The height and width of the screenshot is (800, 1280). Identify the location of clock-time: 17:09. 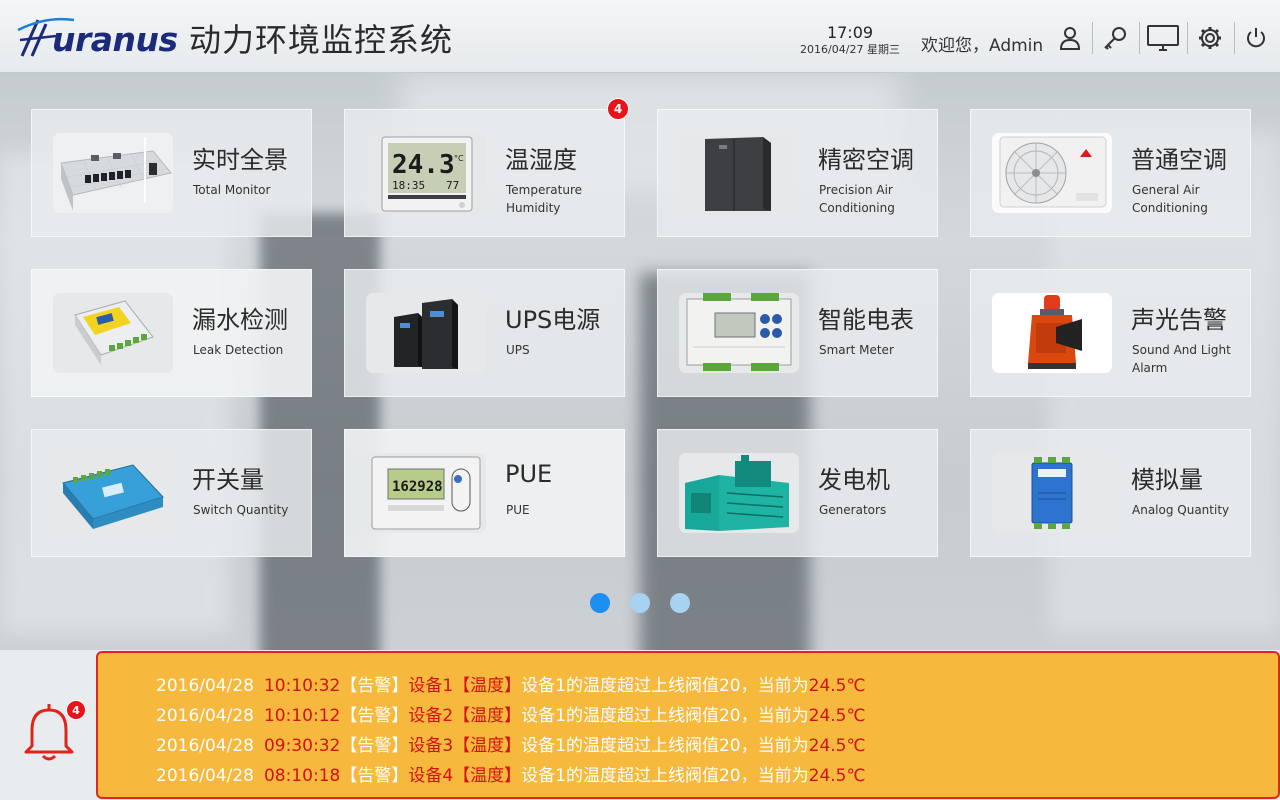
(850, 32).